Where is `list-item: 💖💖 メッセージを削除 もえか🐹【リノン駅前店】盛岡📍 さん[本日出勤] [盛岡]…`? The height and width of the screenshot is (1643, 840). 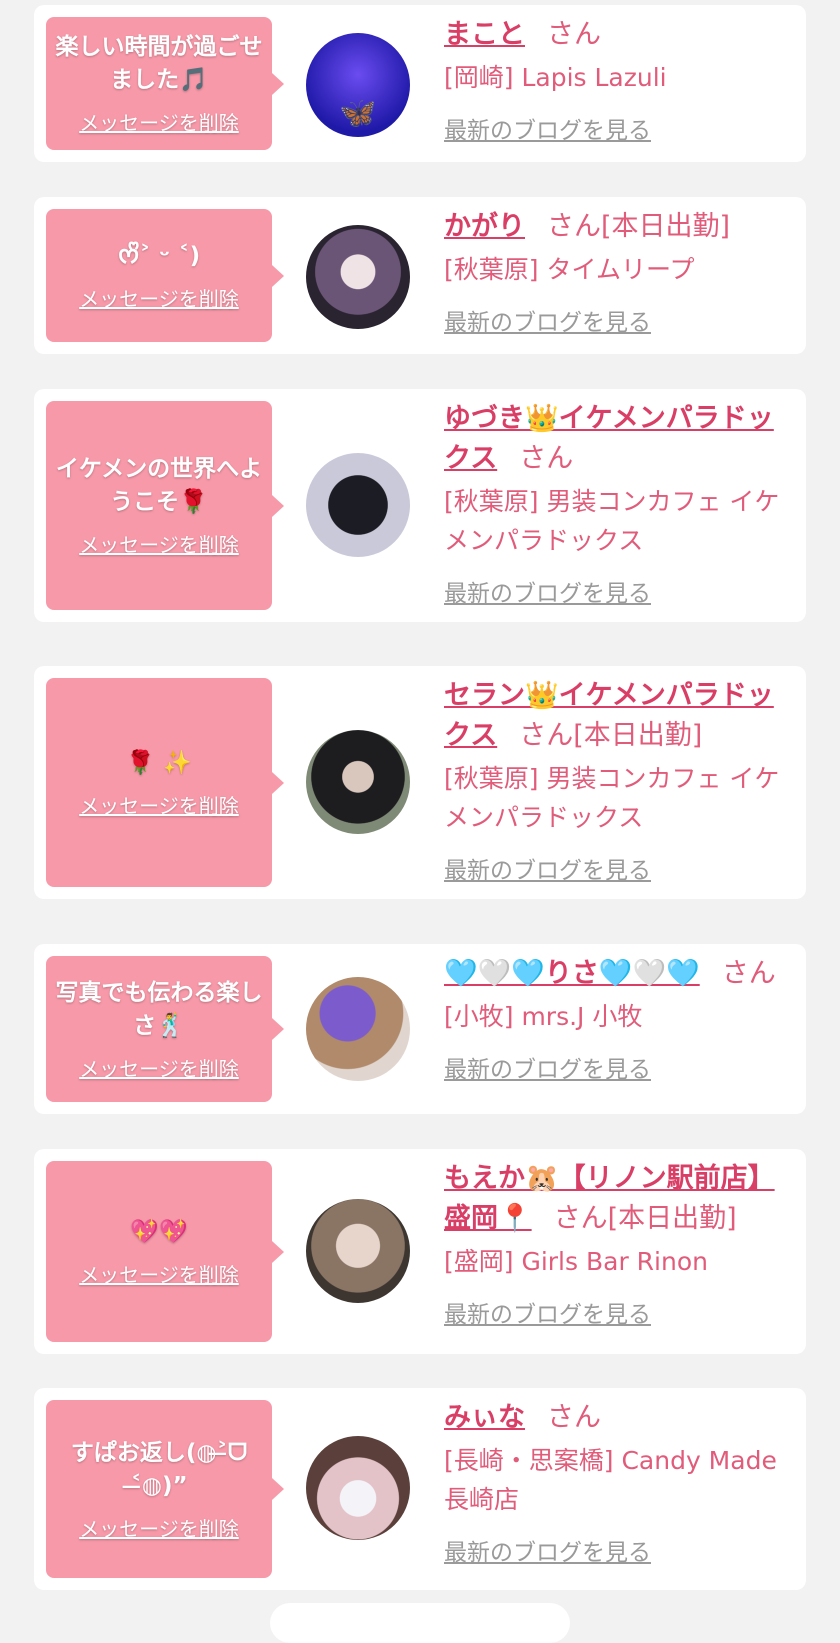 list-item: 💖💖 メッセージを削除 もえか🐹【リノン駅前店】盛岡📍 さん[本日出勤] [盛岡]… is located at coordinates (420, 1251).